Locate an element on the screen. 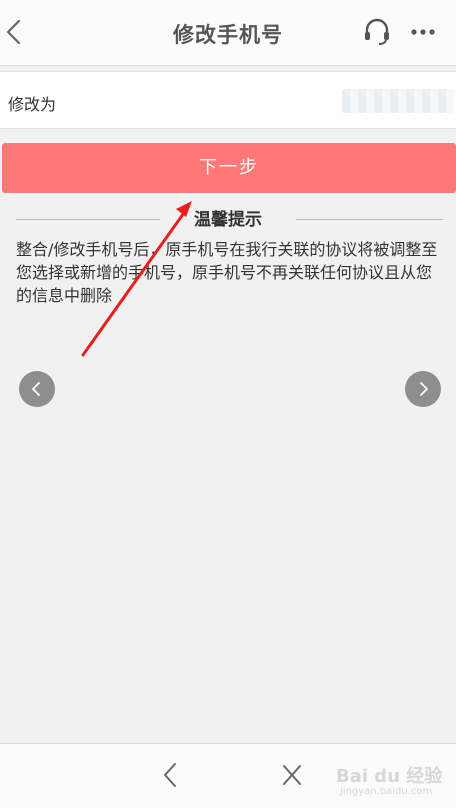 The image size is (456, 808). next-step-button: 下一步 is located at coordinates (229, 168).